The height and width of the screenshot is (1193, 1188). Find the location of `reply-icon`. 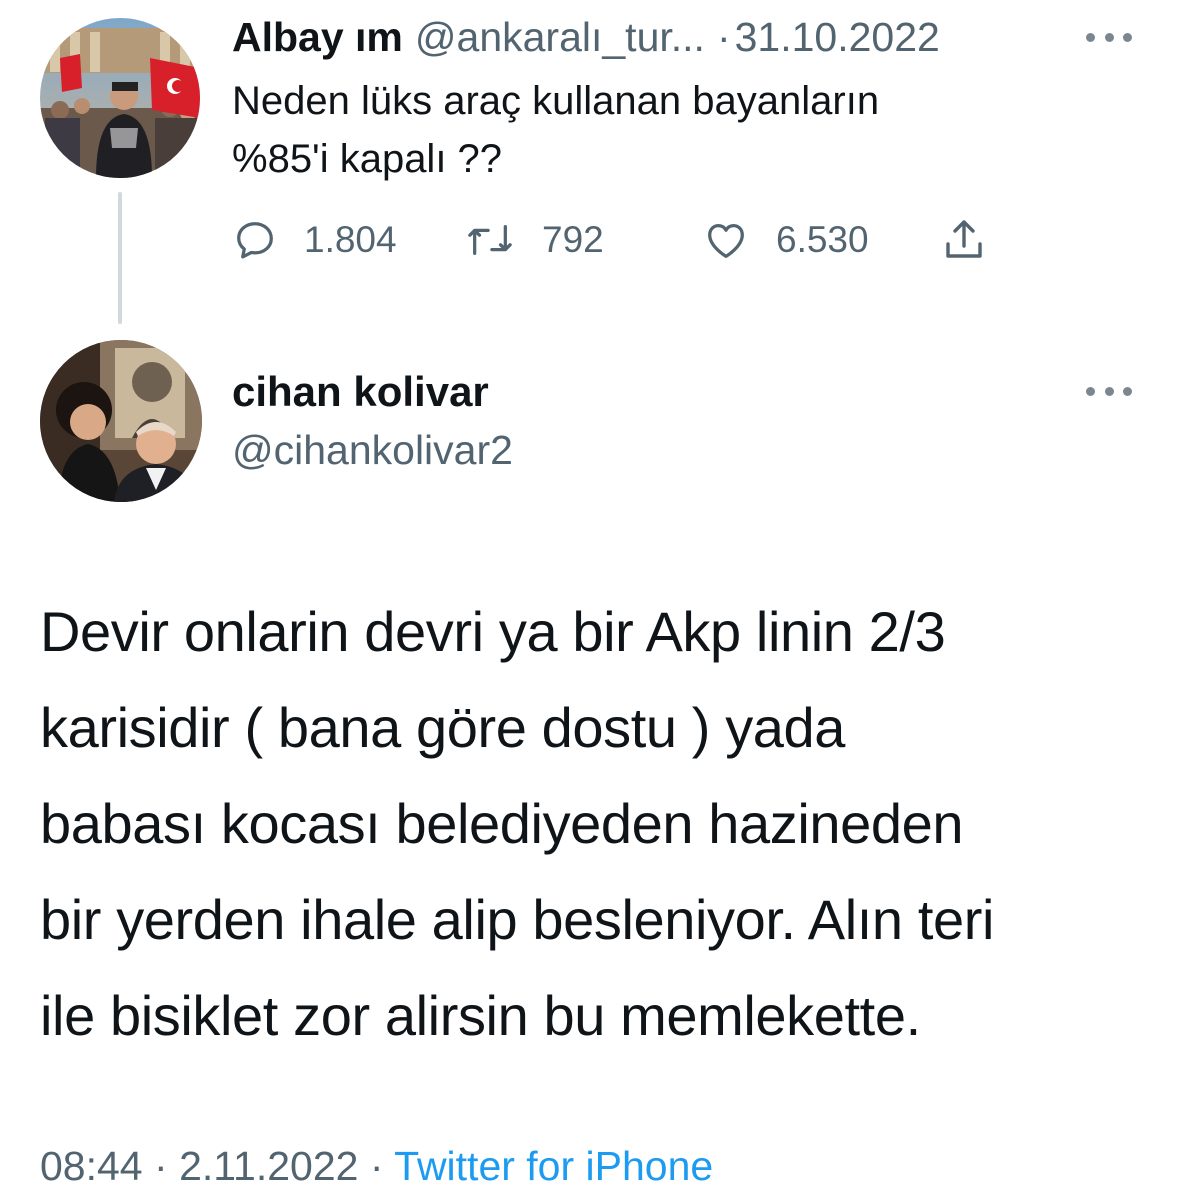

reply-icon is located at coordinates (255, 240).